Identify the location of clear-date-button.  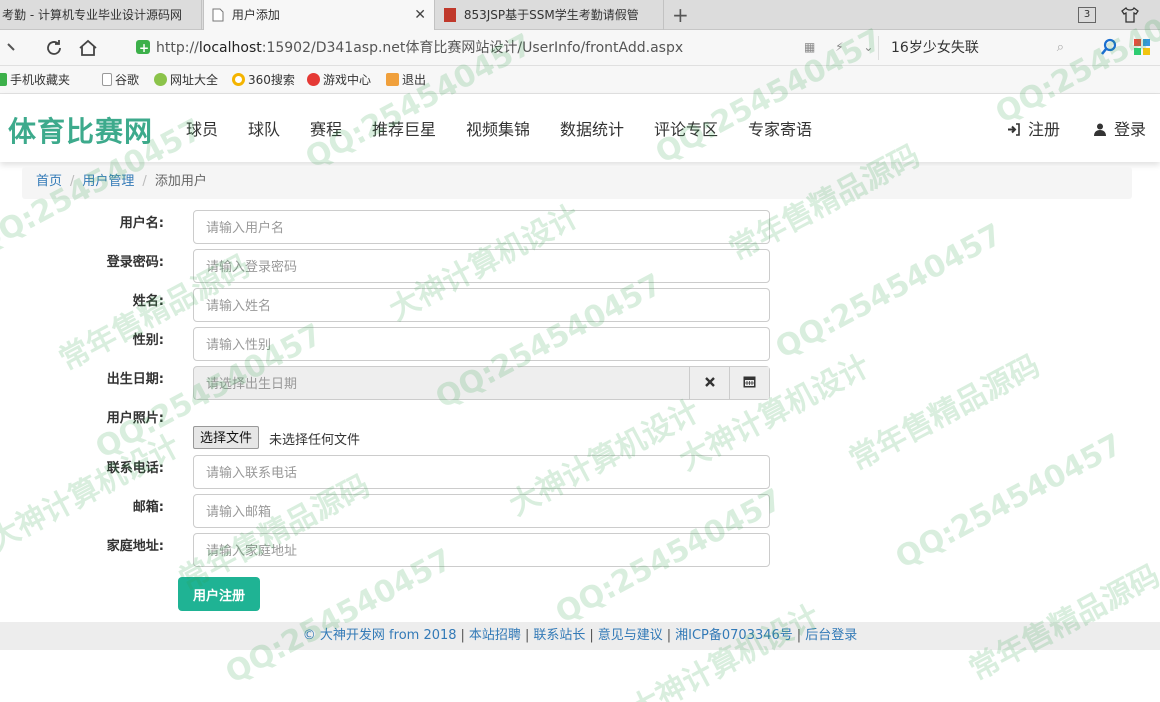
(709, 383).